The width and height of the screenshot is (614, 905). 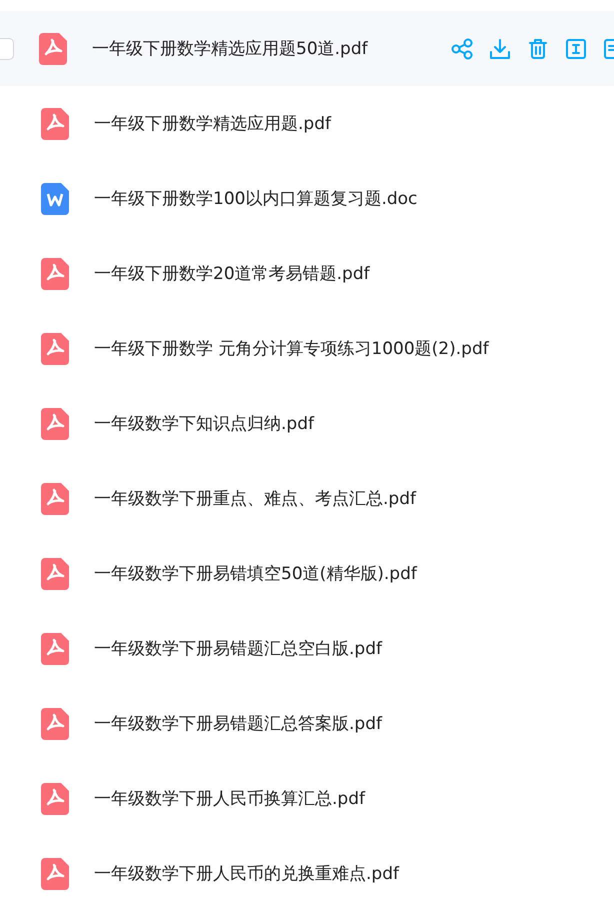 What do you see at coordinates (291, 348) in the screenshot?
I see `file-name: 一年级下册数学 元角分计算专项练习1000题(2).pdf` at bounding box center [291, 348].